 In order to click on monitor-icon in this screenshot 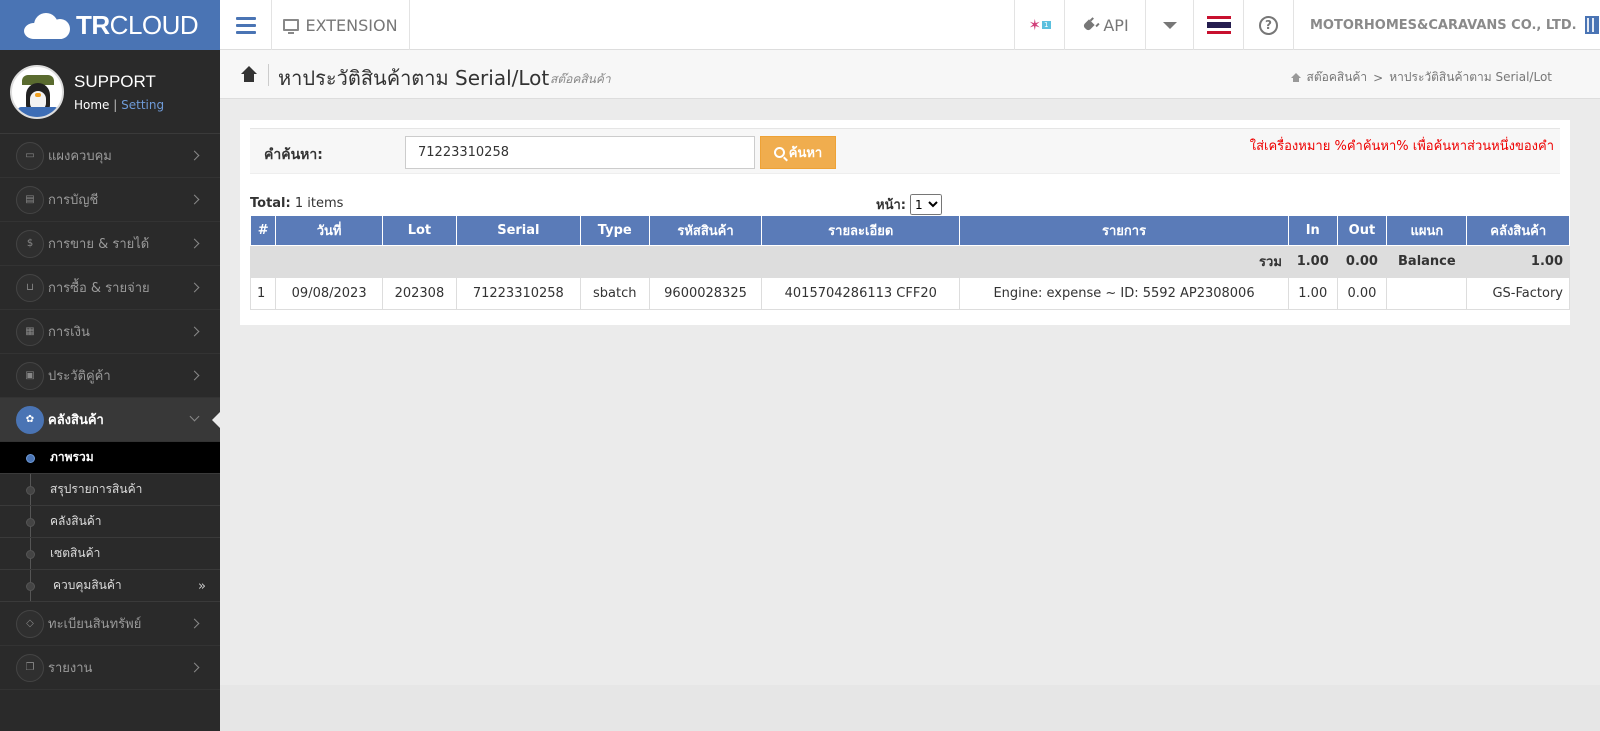, I will do `click(291, 26)`.